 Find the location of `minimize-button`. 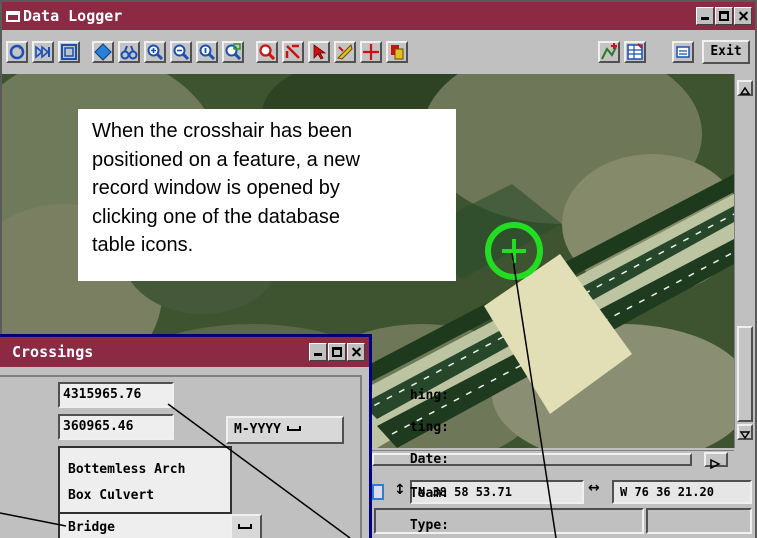

minimize-button is located at coordinates (705, 16).